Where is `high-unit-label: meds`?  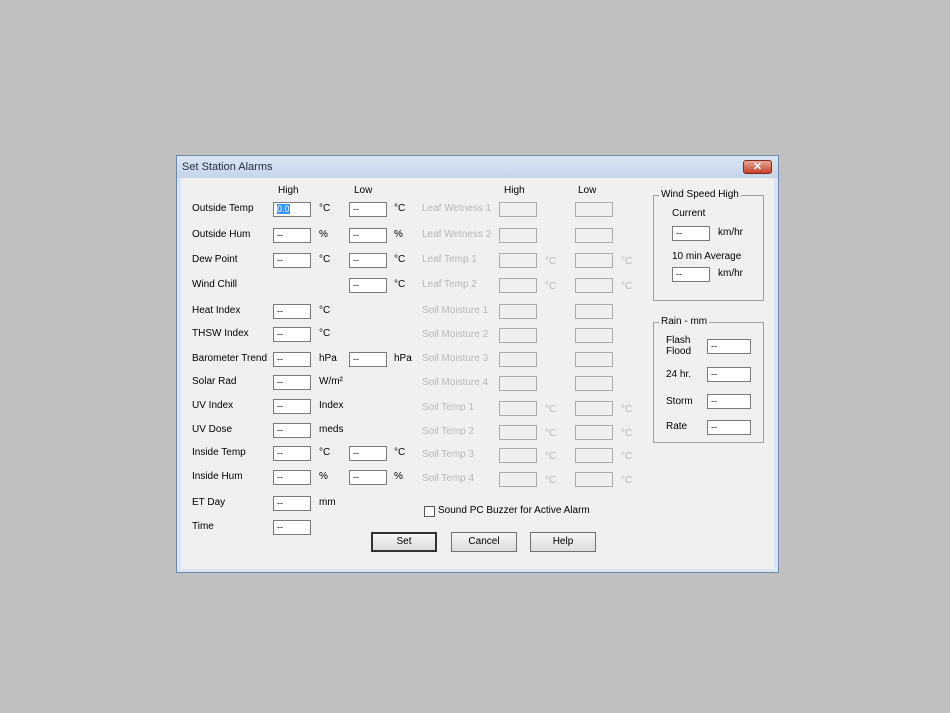
high-unit-label: meds is located at coordinates (331, 429).